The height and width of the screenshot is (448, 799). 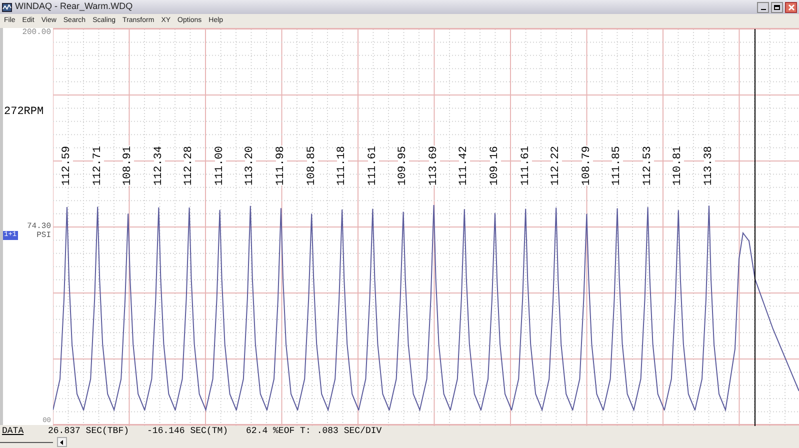 What do you see at coordinates (128, 166) in the screenshot?
I see `peak-value: 108.91` at bounding box center [128, 166].